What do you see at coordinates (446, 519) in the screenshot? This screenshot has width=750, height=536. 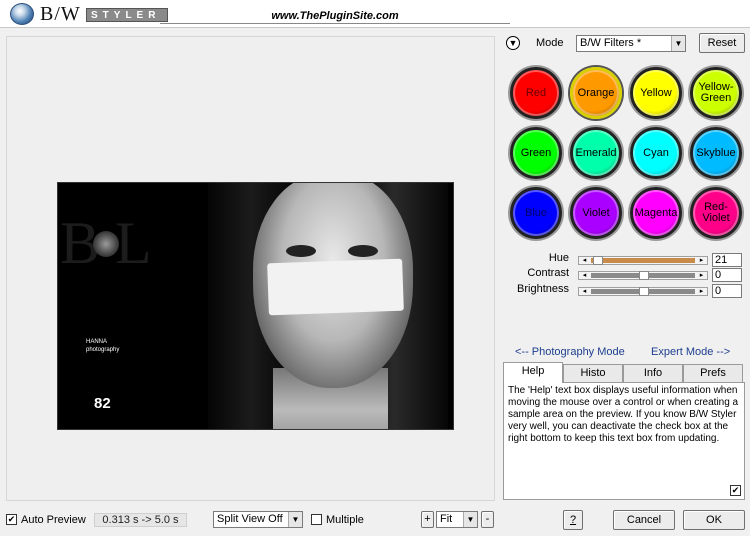 I see `zoom-value: Fit` at bounding box center [446, 519].